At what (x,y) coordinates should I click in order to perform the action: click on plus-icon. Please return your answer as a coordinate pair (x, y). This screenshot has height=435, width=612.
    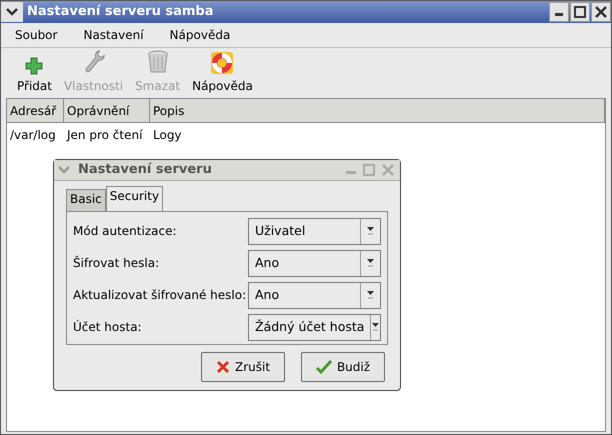
    Looking at the image, I should click on (34, 66).